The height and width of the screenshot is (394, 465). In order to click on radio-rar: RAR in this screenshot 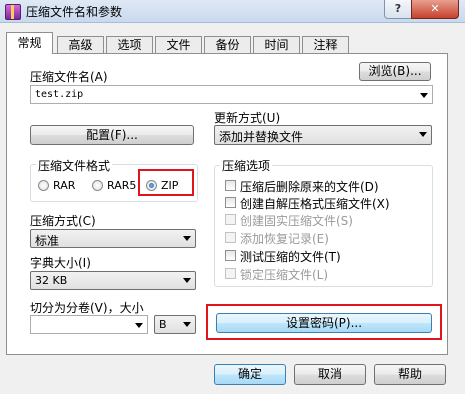, I will do `click(58, 186)`.